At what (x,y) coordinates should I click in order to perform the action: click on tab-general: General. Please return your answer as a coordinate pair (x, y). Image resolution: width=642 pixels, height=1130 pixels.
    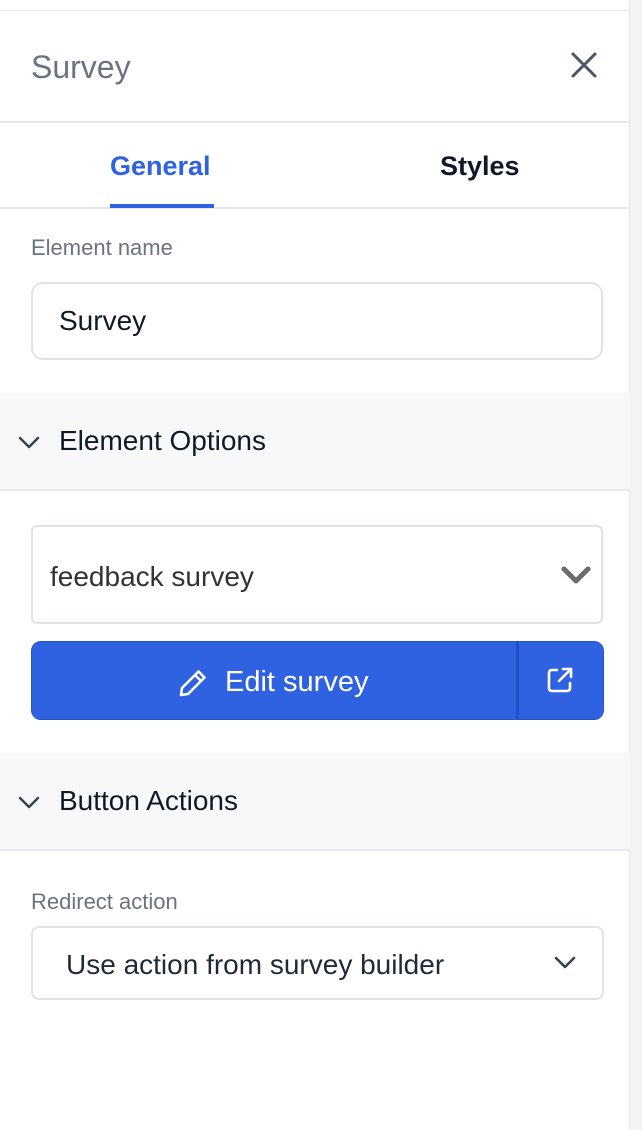
    Looking at the image, I should click on (160, 166).